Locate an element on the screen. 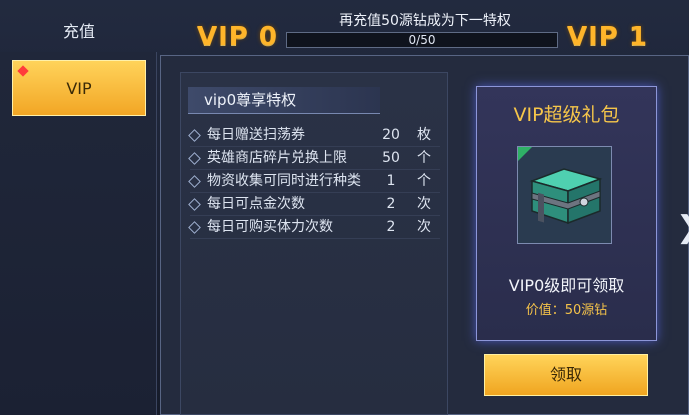  chevron-right-icon: ❯ is located at coordinates (682, 227).